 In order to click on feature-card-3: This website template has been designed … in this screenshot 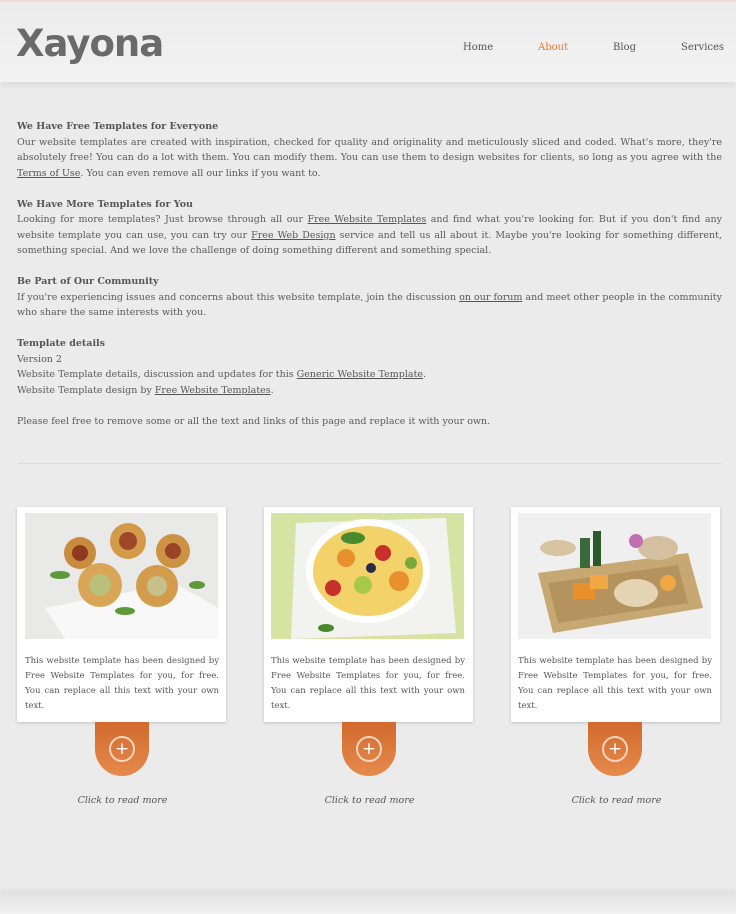, I will do `click(615, 614)`.